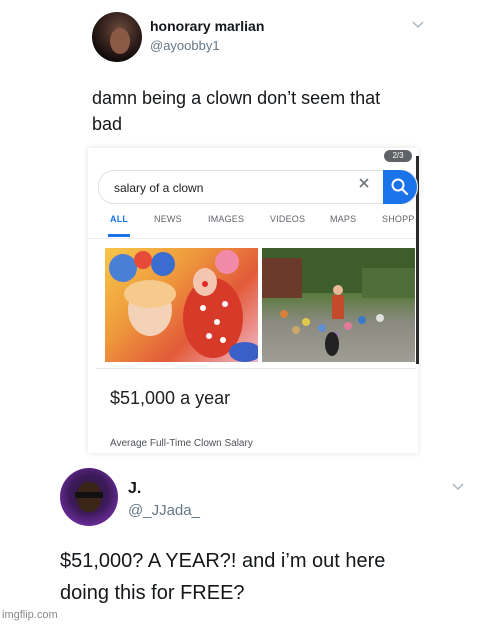 The height and width of the screenshot is (625, 500). I want to click on active-tab-indicator, so click(119, 235).